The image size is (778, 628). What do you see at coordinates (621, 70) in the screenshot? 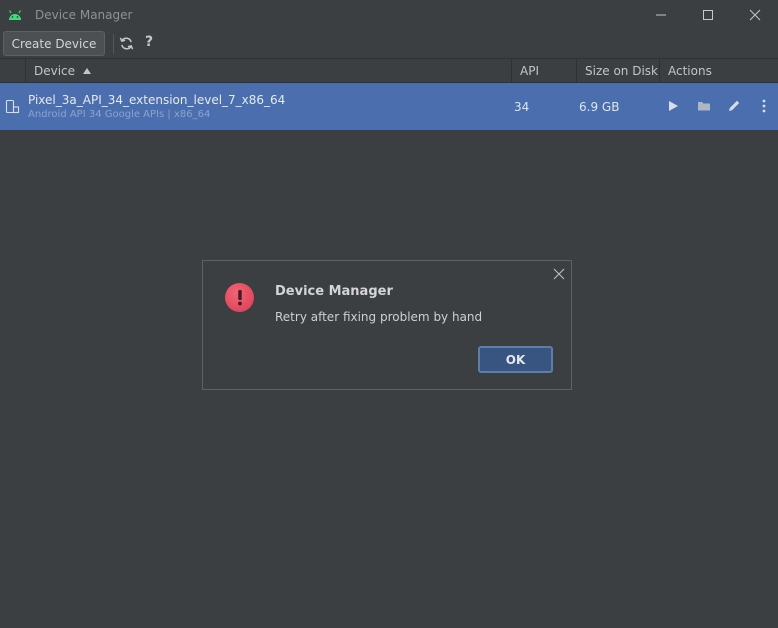
I see `column-header-size-label: Size on Disk` at bounding box center [621, 70].